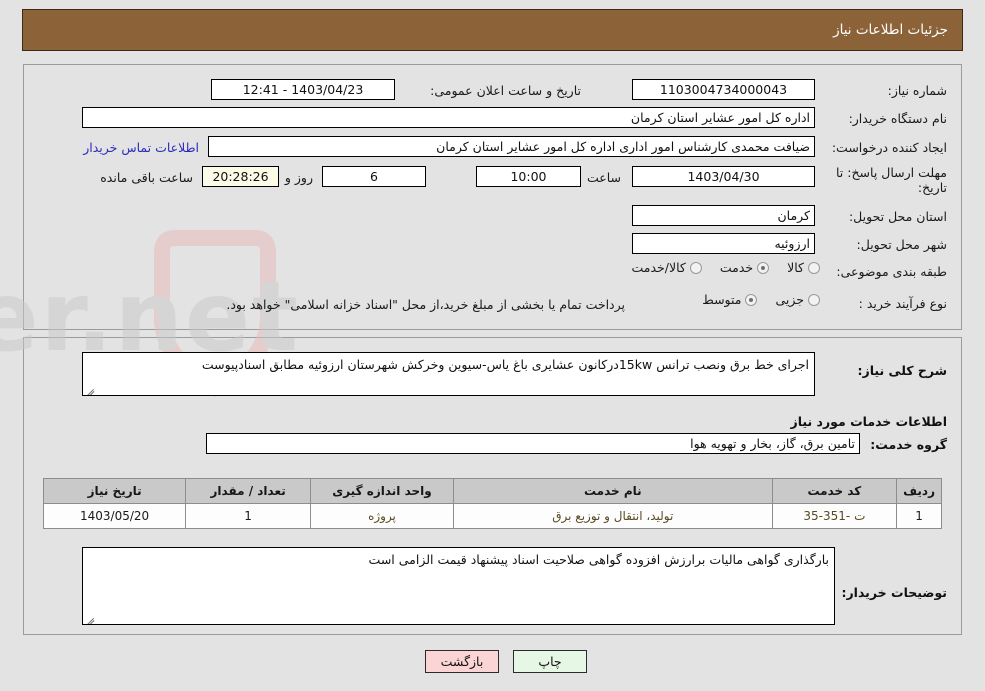 This screenshot has width=985, height=691. What do you see at coordinates (919, 491) in the screenshot?
I see `table-header-cell: ردیف` at bounding box center [919, 491].